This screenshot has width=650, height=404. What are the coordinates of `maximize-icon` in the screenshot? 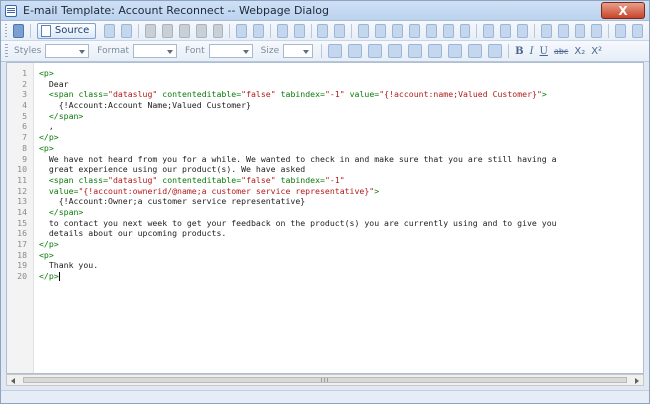 It's located at (580, 30).